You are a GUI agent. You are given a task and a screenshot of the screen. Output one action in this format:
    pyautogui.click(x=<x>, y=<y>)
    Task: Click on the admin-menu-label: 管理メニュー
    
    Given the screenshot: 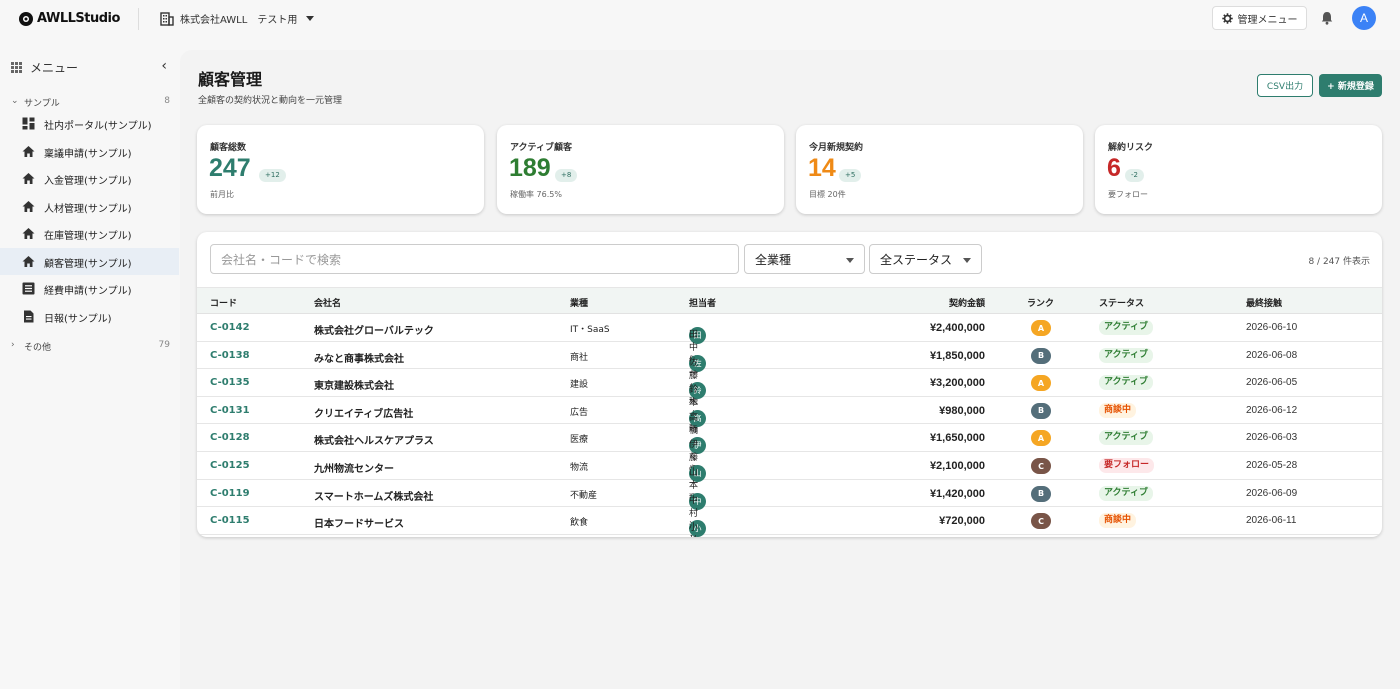 What is the action you would take?
    pyautogui.click(x=1267, y=20)
    